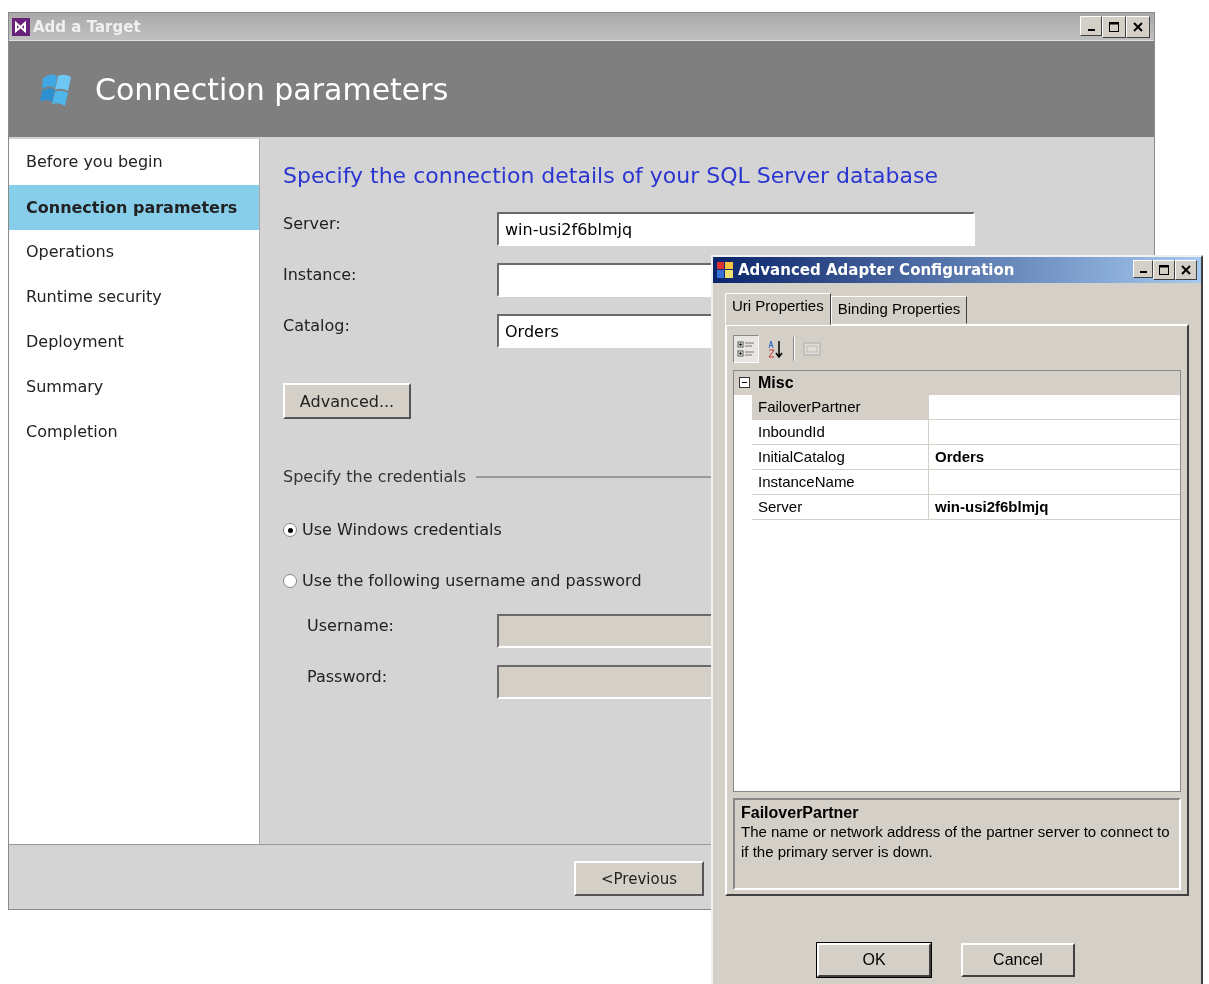 Image resolution: width=1209 pixels, height=984 pixels. Describe the element at coordinates (272, 89) in the screenshot. I see `page-title: Connection parameters` at that location.